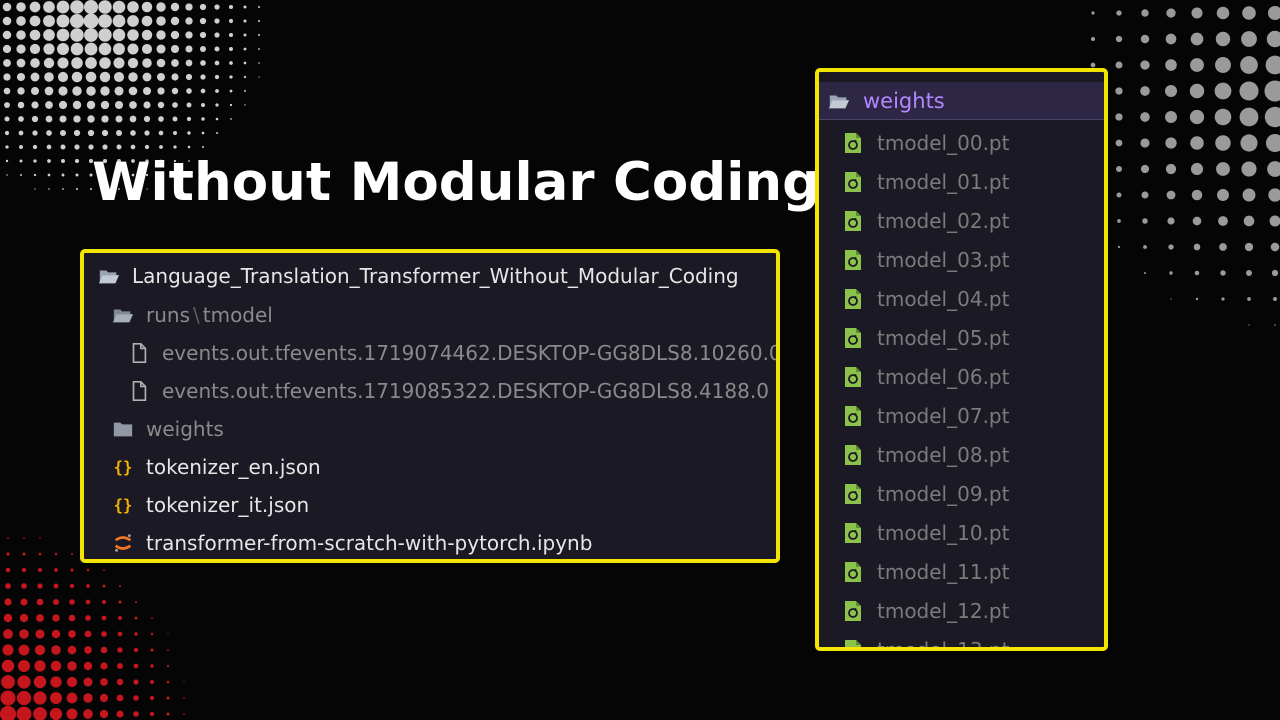 This screenshot has height=720, width=1280. I want to click on tree-folder-weights: weights, so click(168, 429).